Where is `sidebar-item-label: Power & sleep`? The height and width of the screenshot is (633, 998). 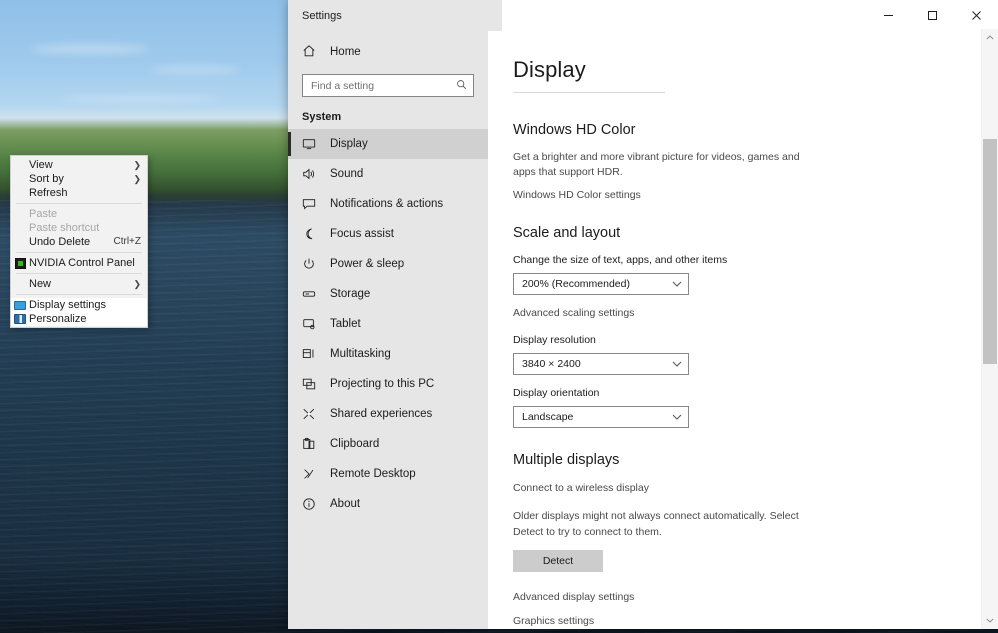 sidebar-item-label: Power & sleep is located at coordinates (367, 264).